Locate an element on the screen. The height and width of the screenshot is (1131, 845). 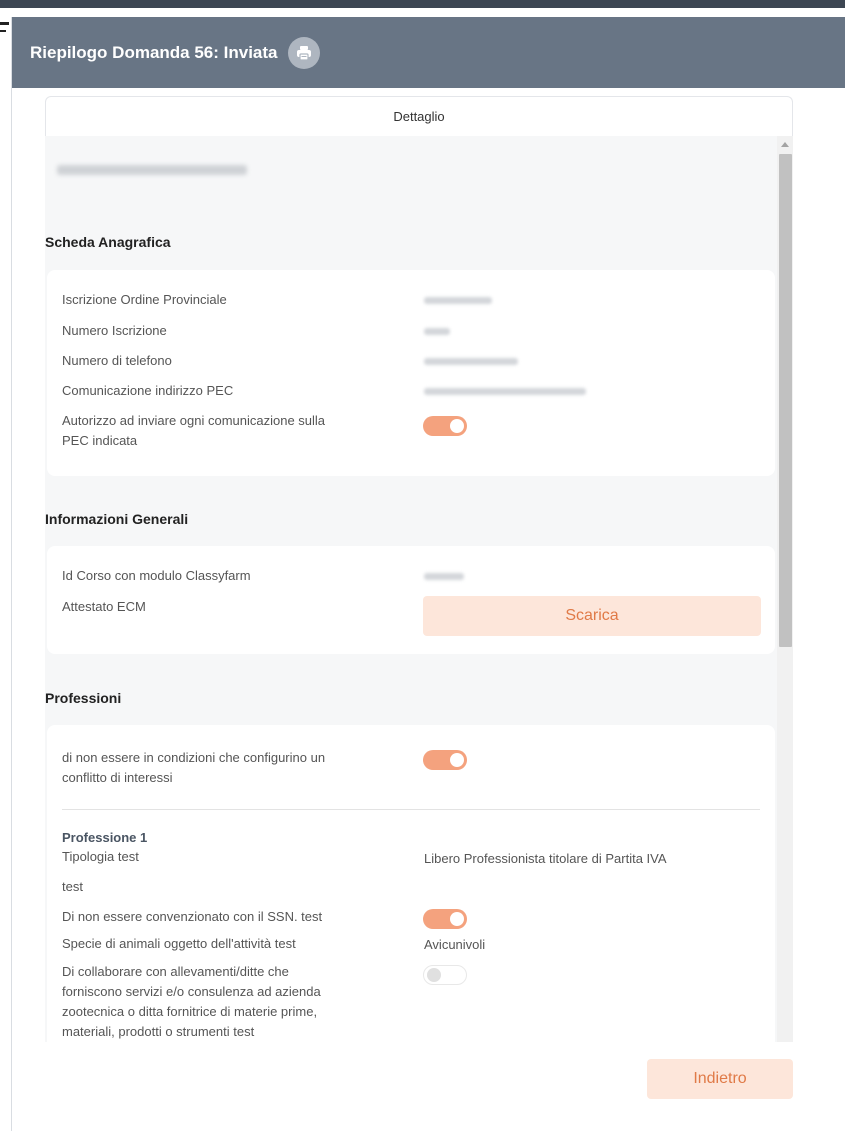
scroll-thumb is located at coordinates (785, 400).